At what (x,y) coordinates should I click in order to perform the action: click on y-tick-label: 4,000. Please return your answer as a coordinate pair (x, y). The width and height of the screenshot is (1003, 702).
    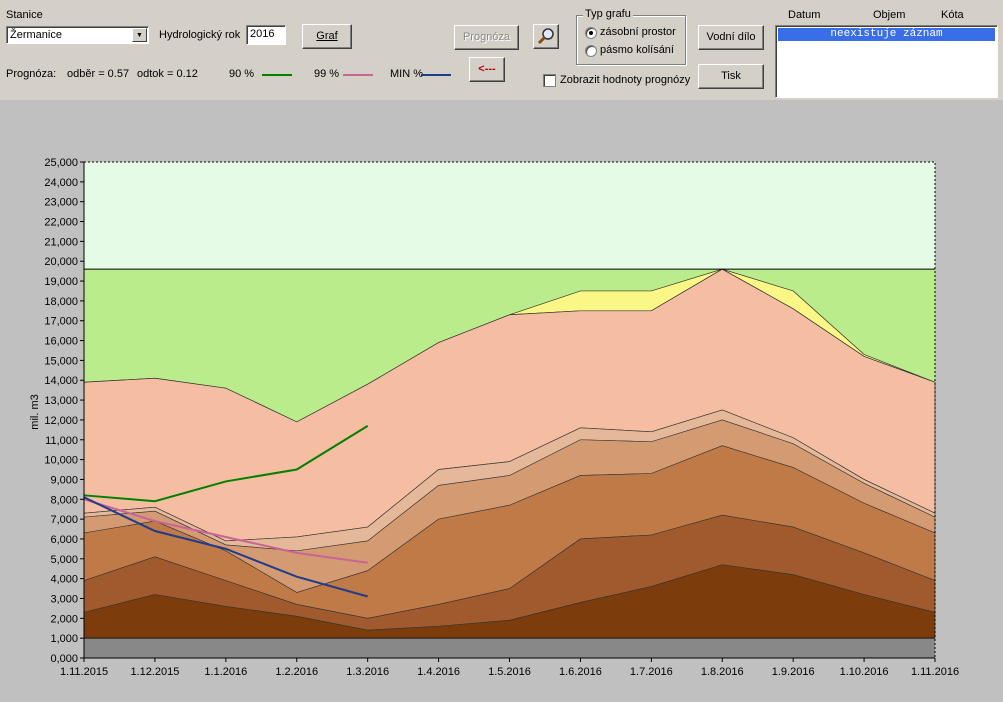
    Looking at the image, I should click on (64, 580).